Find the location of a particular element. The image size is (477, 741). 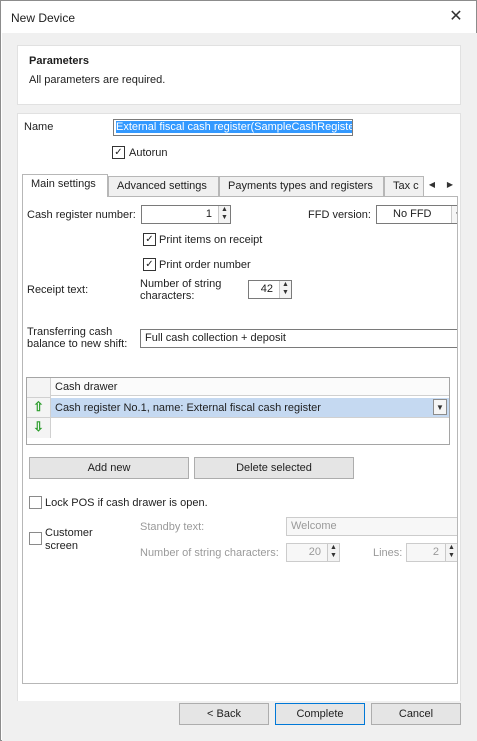

string-chars-label-line1: Number of string is located at coordinates (181, 284).